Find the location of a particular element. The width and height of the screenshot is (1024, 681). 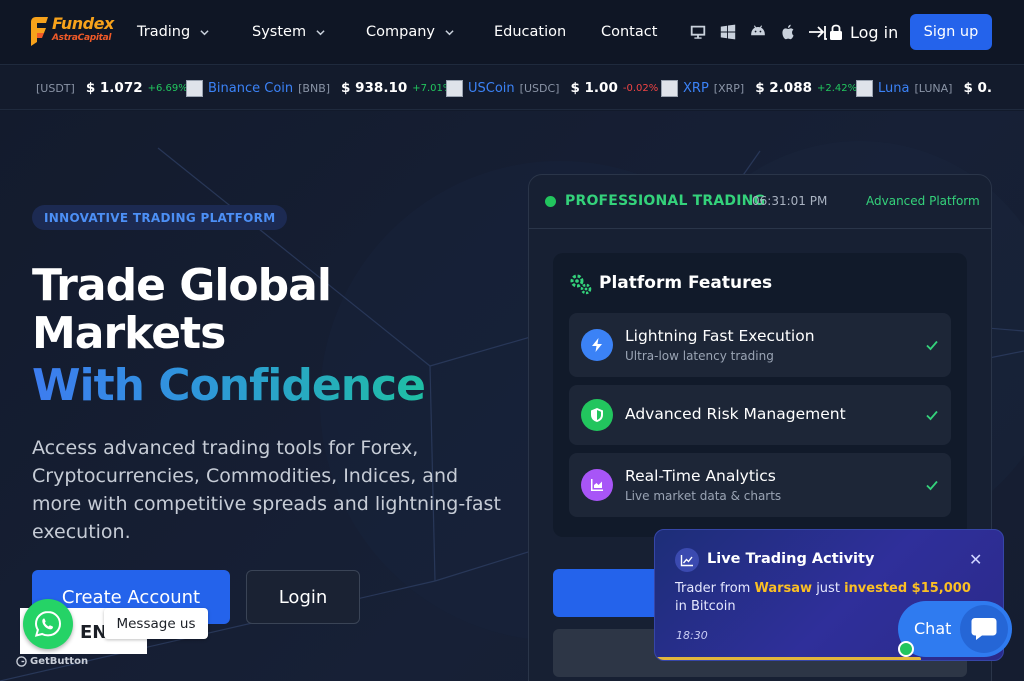

ticker-name: USCoin is located at coordinates (491, 88).